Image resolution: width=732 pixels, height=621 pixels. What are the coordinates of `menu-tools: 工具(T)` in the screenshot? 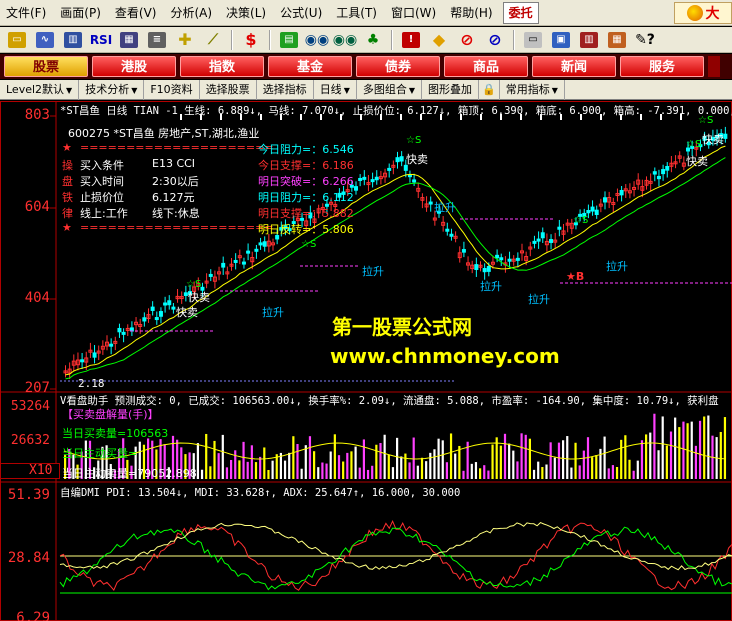 It's located at (357, 13).